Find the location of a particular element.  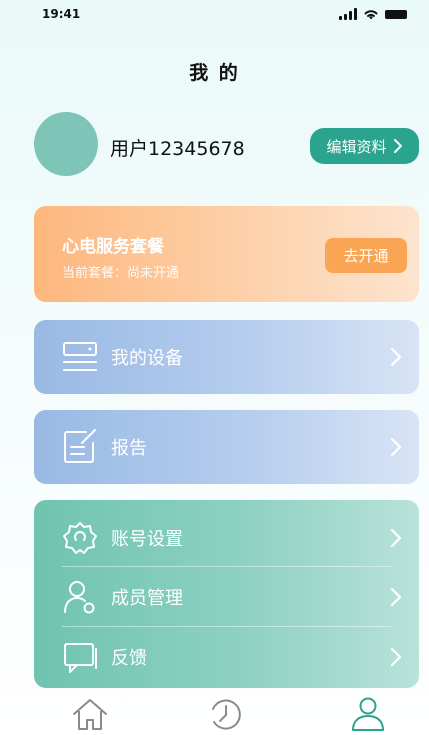

avatar is located at coordinates (66, 144).